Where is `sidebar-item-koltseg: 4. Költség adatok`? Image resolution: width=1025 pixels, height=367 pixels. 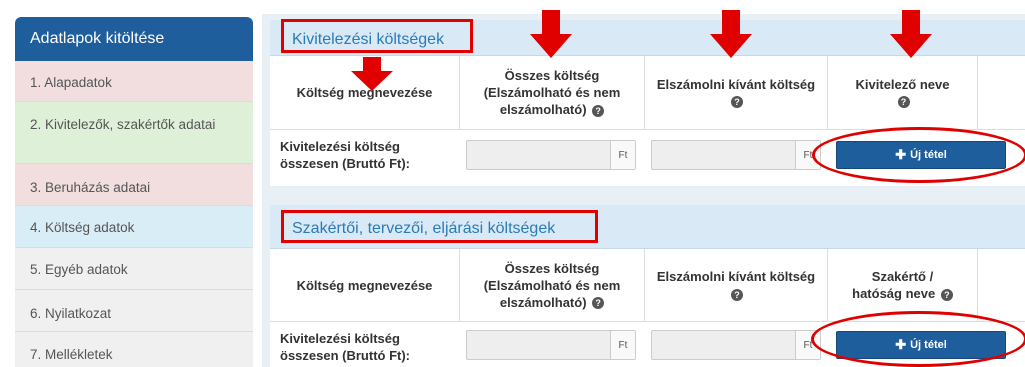 sidebar-item-koltseg: 4. Költség adatok is located at coordinates (134, 227).